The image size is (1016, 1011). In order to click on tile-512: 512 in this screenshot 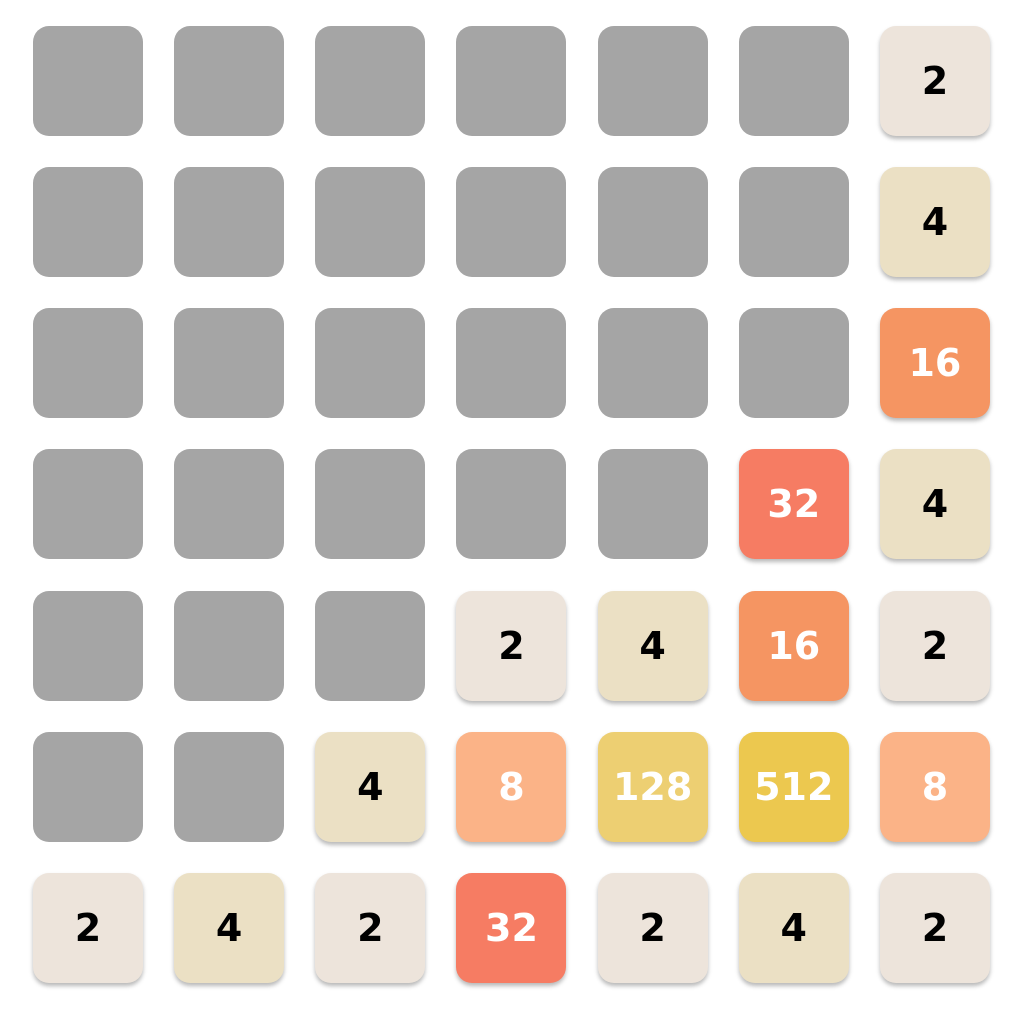, I will do `click(793, 786)`.